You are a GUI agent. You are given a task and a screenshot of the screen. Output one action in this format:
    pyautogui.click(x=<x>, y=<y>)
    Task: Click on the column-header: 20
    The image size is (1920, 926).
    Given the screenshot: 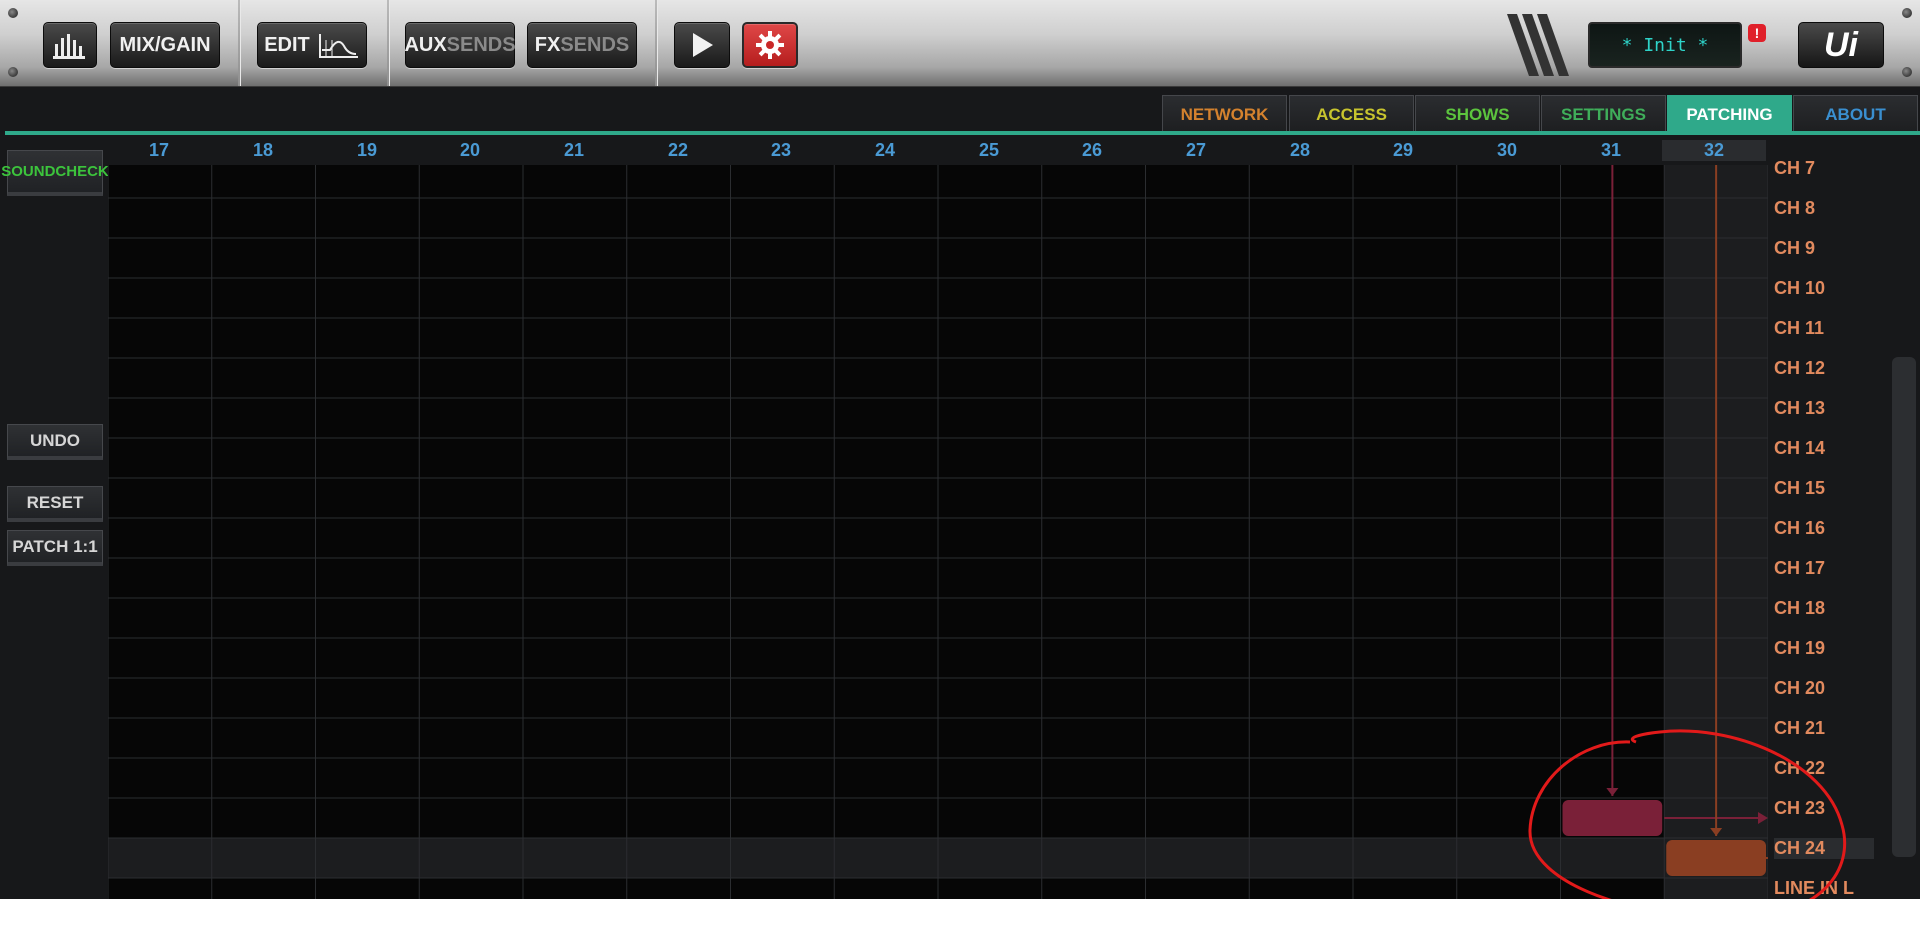 What is the action you would take?
    pyautogui.click(x=470, y=150)
    